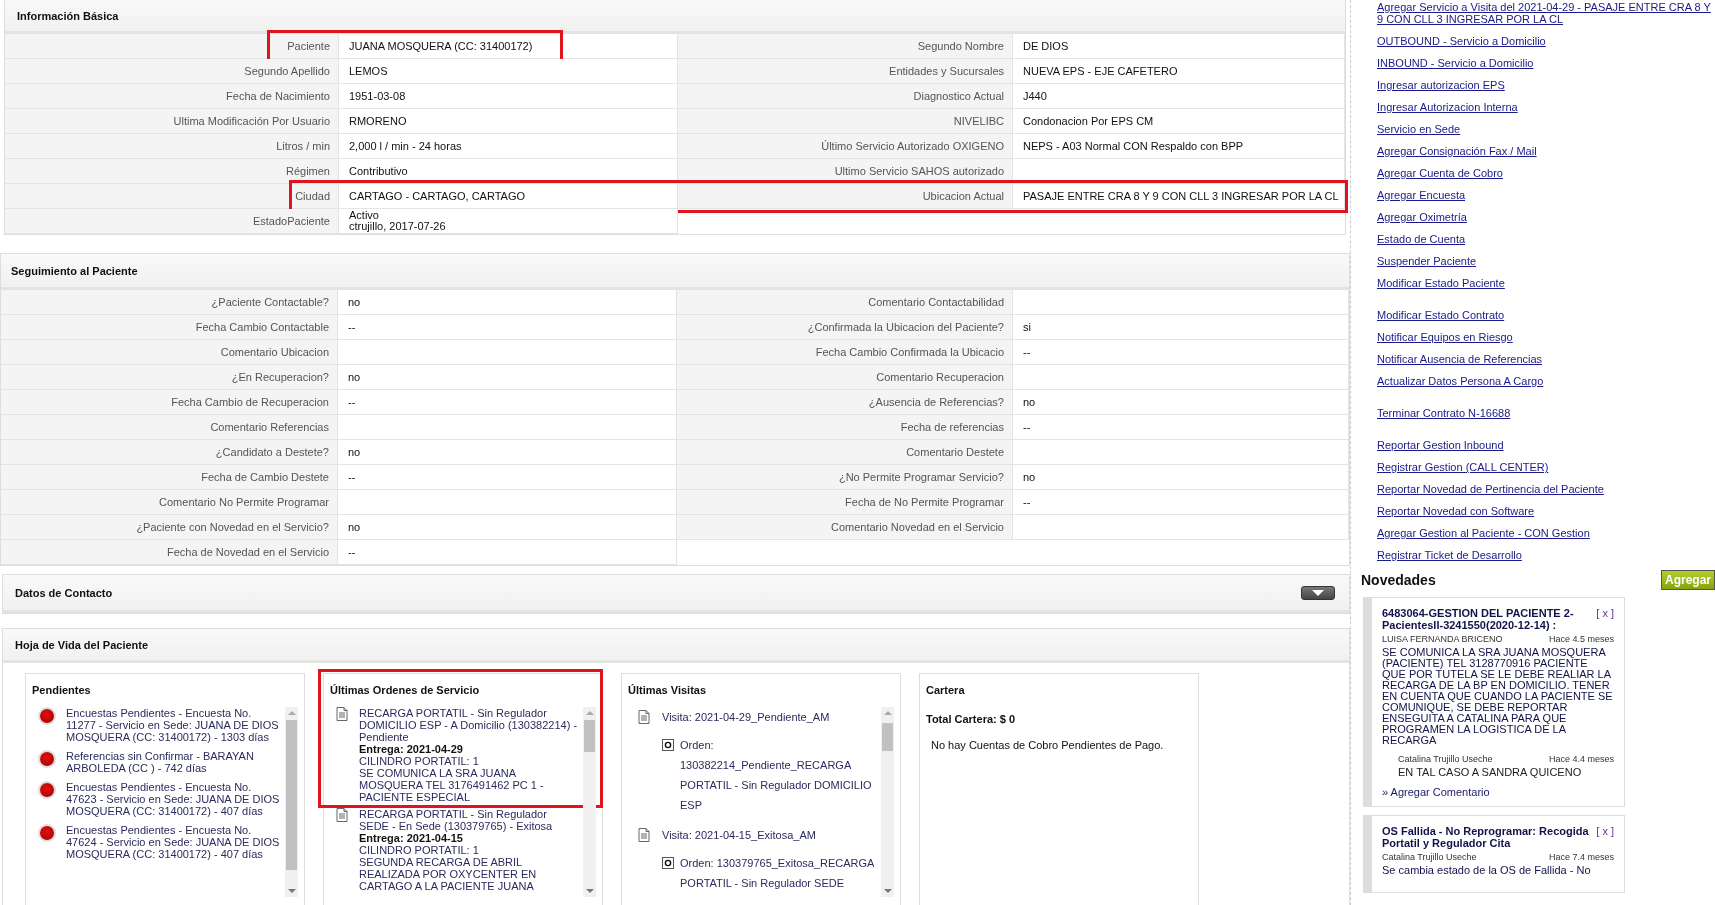  What do you see at coordinates (1546, 555) in the screenshot?
I see `action-link: Registrar Ticket de Desarrollo` at bounding box center [1546, 555].